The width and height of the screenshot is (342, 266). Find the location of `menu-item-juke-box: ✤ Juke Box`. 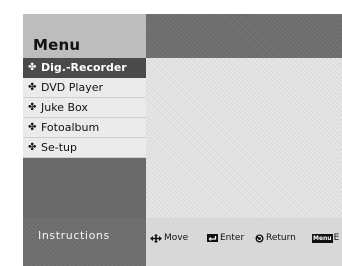

menu-item-juke-box: ✤ Juke Box is located at coordinates (84, 108).